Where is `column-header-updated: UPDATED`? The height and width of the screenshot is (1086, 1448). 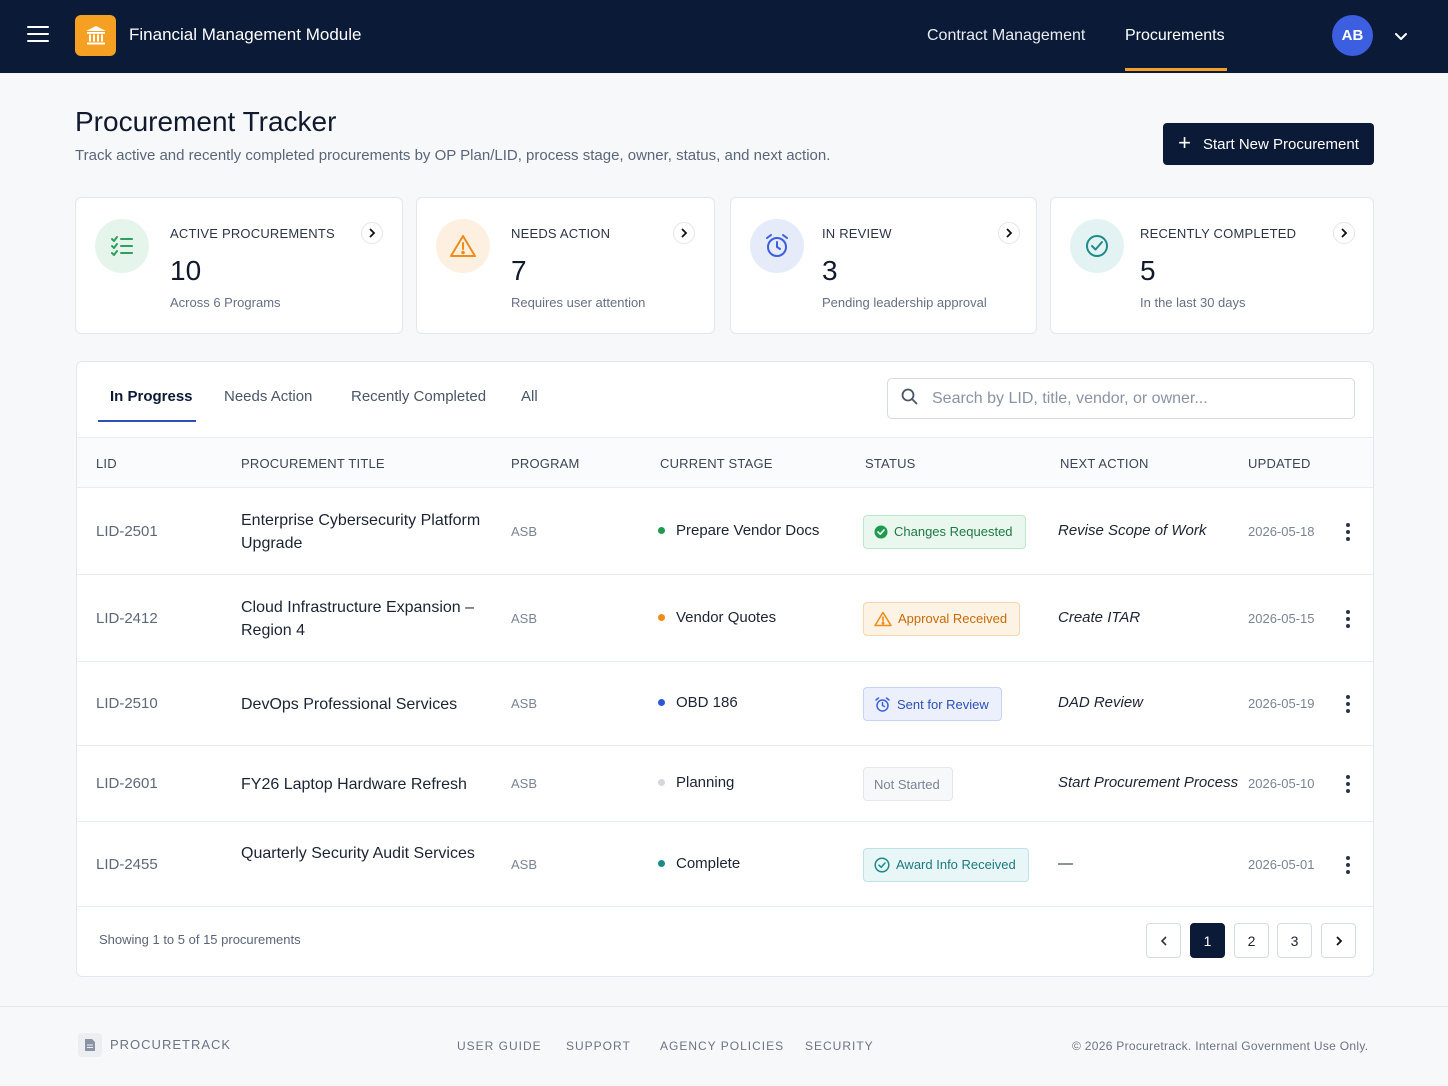
column-header-updated: UPDATED is located at coordinates (1279, 463).